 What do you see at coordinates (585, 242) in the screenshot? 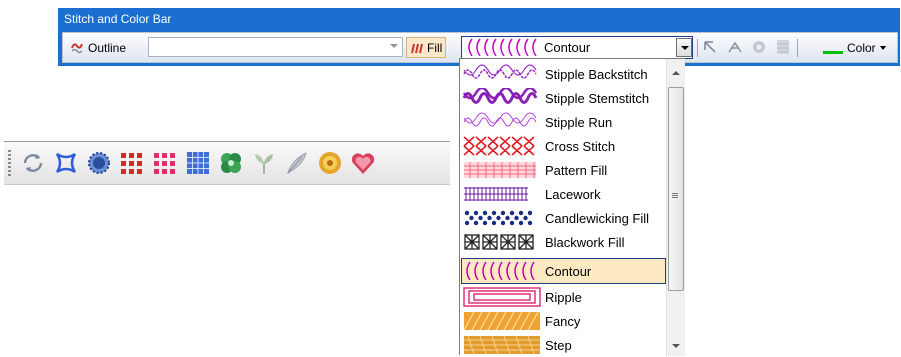
I see `list-item-label: Blackwork Fill` at bounding box center [585, 242].